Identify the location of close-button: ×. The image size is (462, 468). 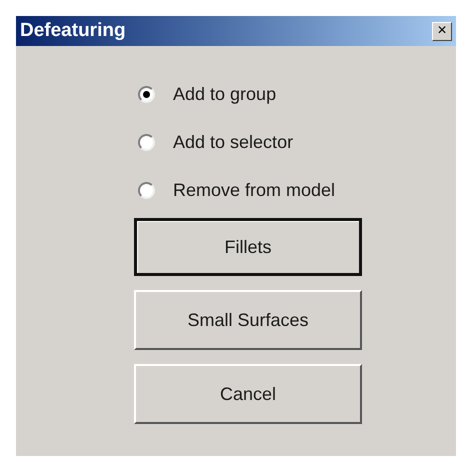
(442, 31).